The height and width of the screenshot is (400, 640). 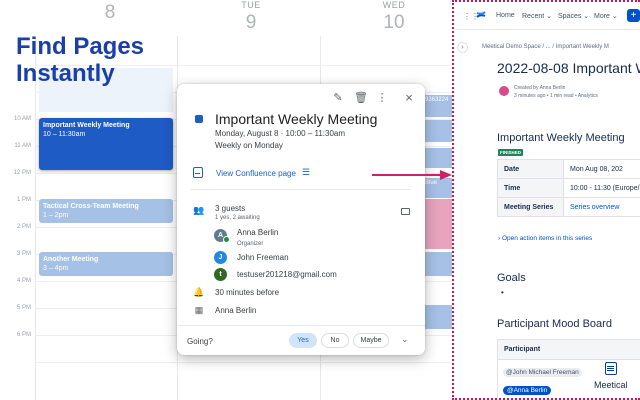 I want to click on event-time: 3 – 4pm, so click(x=56, y=268).